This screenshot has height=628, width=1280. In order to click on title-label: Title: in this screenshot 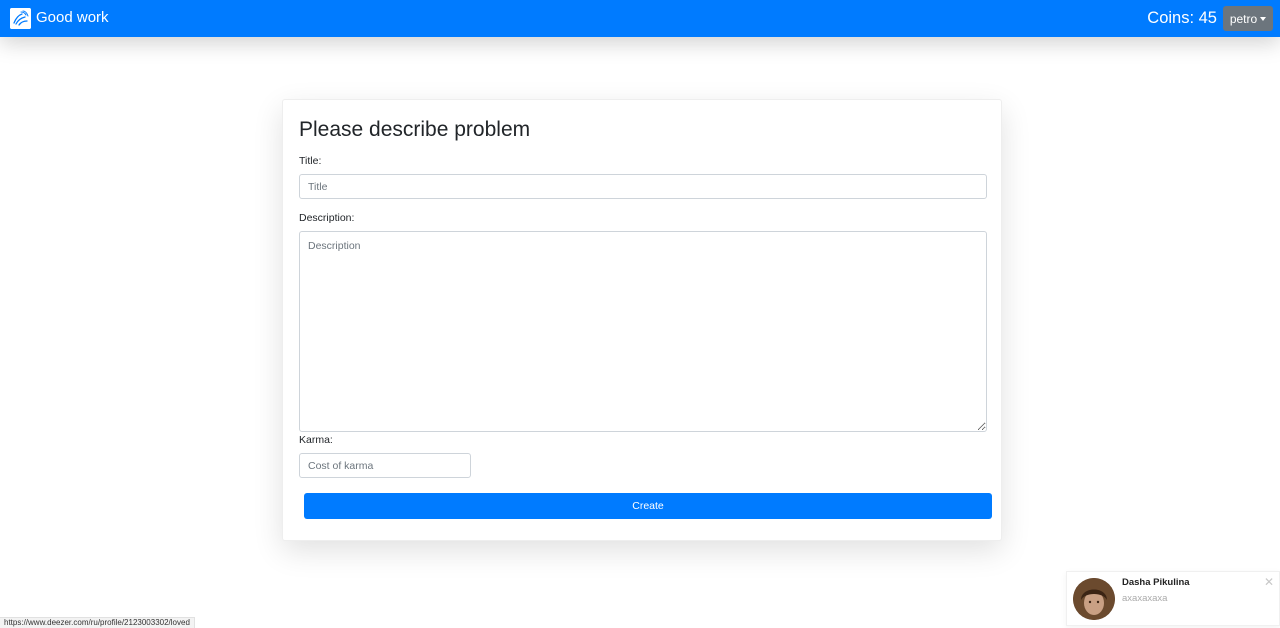, I will do `click(310, 161)`.